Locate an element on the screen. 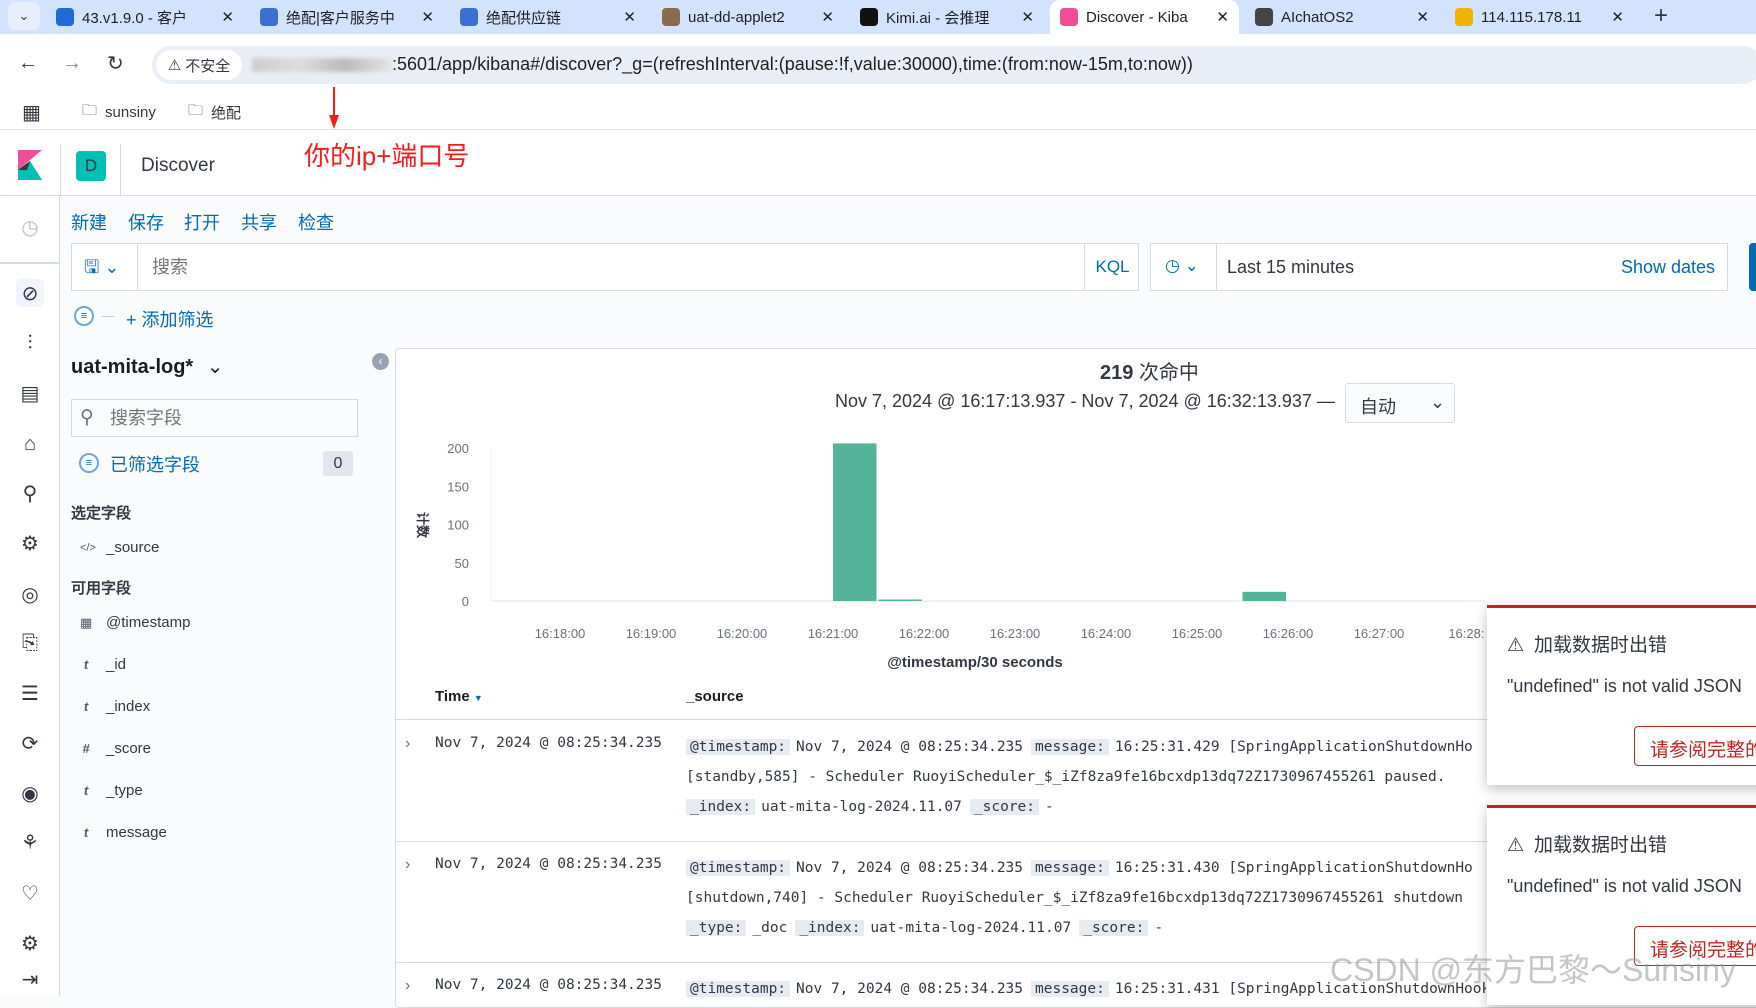 This screenshot has height=1008, width=1756. saved-query-button: 🖫 ⌄ is located at coordinates (105, 267).